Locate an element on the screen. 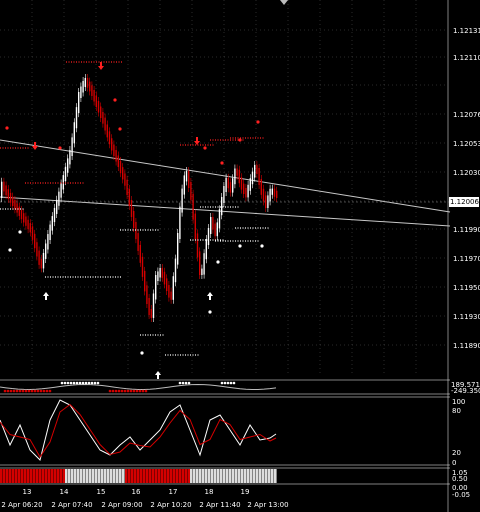  price-axis-label: 1.11890 is located at coordinates (466, 346).